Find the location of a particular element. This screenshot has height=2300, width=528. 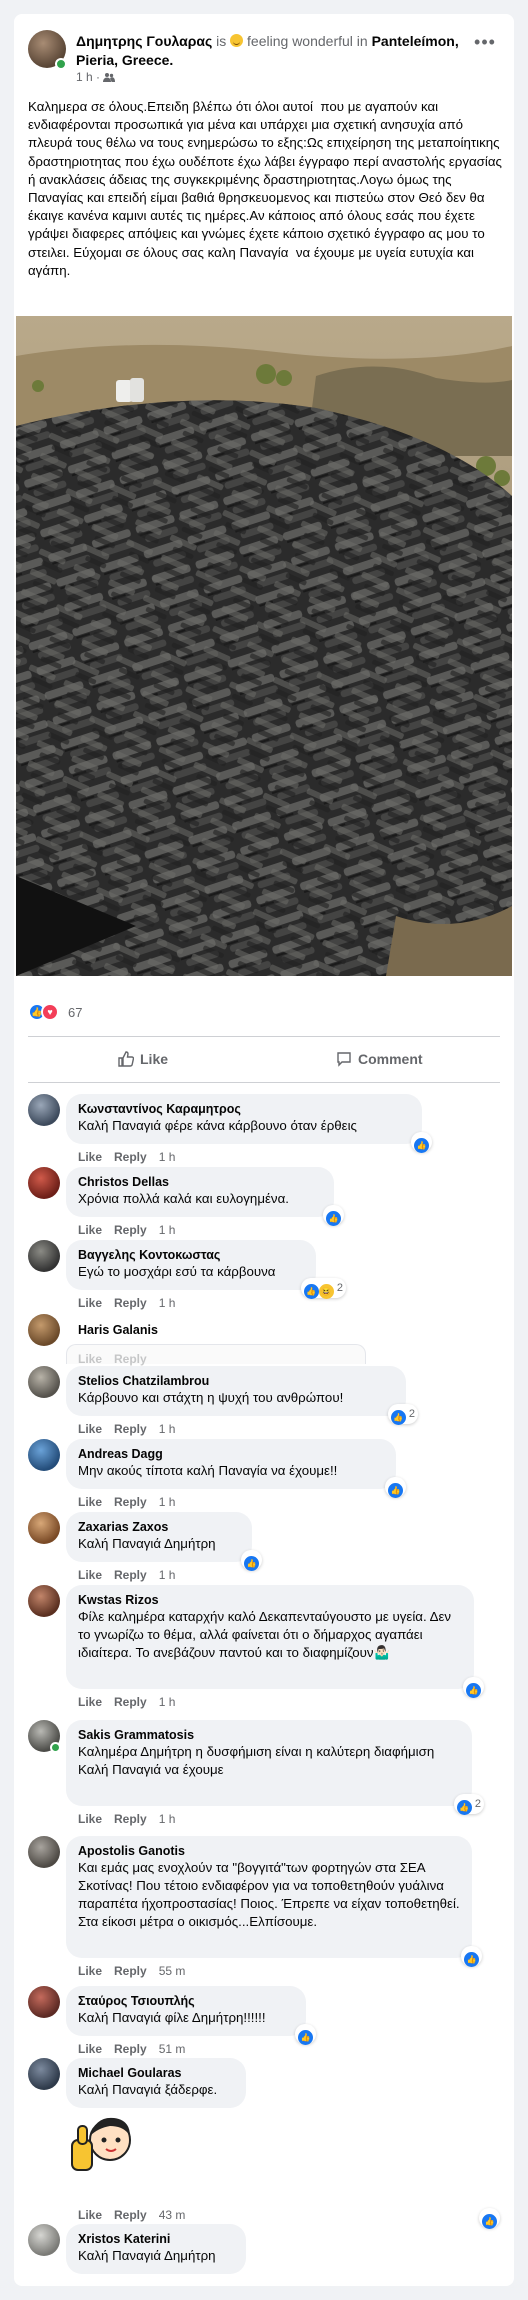

author-name: Δημητρης Γουλαρας is located at coordinates (144, 41).